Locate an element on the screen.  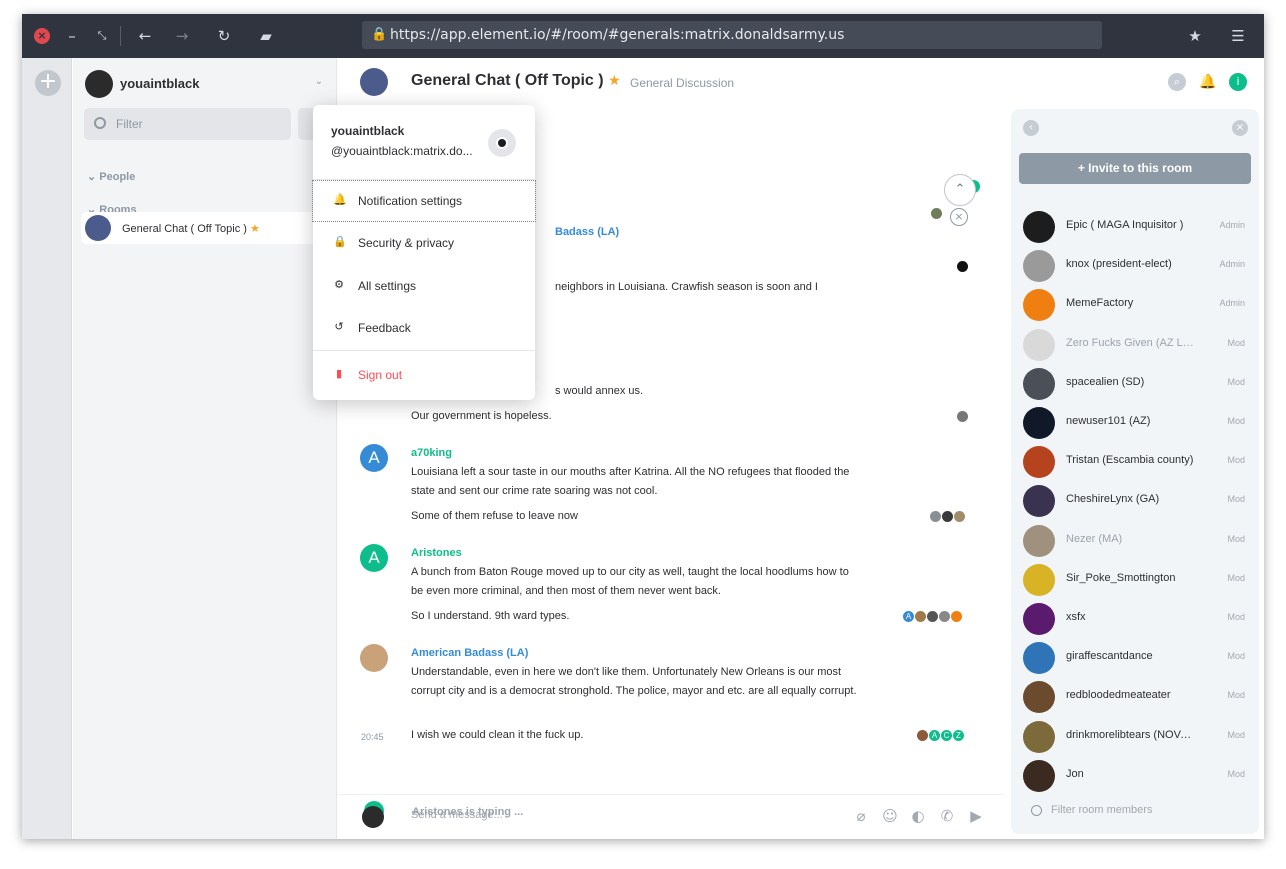
menu-item-sign-out: ▮ Sign out is located at coordinates (424, 375).